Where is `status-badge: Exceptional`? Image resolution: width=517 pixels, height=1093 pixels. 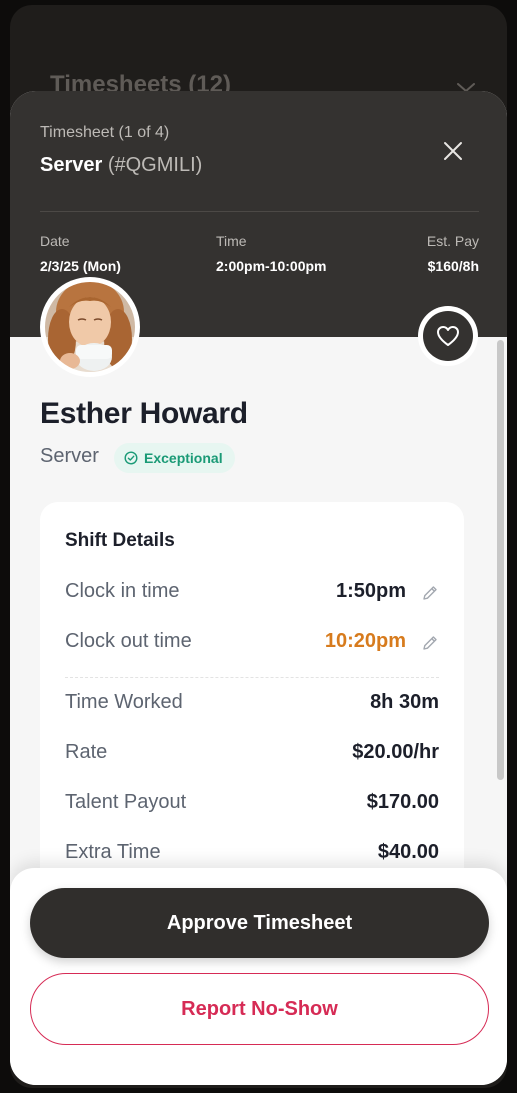 status-badge: Exceptional is located at coordinates (174, 458).